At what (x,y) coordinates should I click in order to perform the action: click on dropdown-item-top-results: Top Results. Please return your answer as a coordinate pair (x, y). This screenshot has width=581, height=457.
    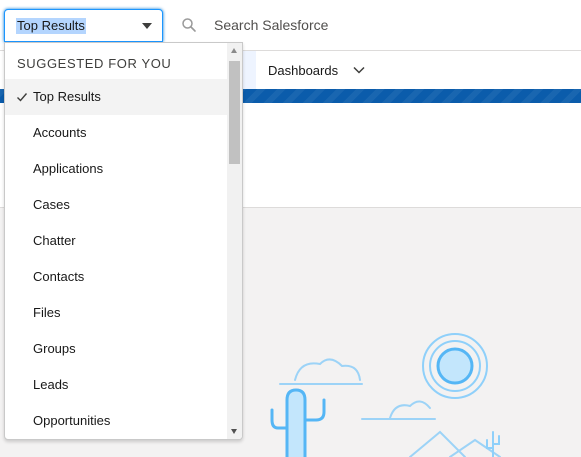
    Looking at the image, I should click on (116, 97).